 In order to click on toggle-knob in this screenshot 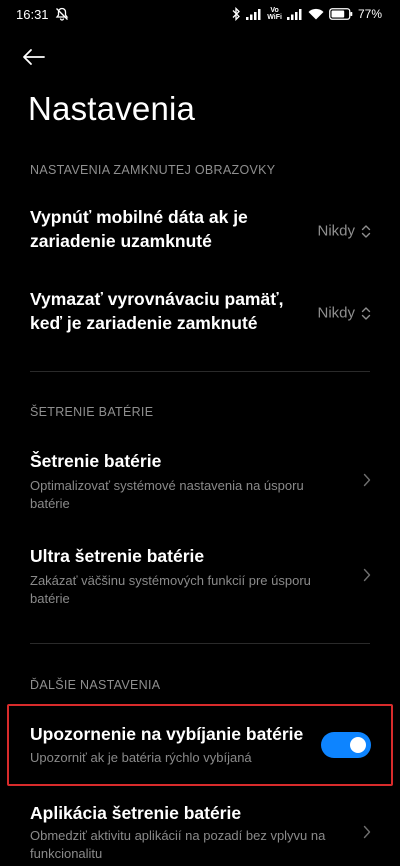, I will do `click(358, 745)`.